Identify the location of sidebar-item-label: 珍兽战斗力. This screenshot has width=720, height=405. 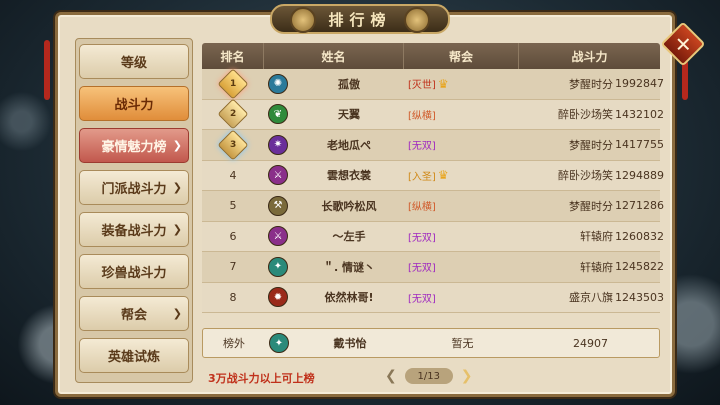
(134, 273).